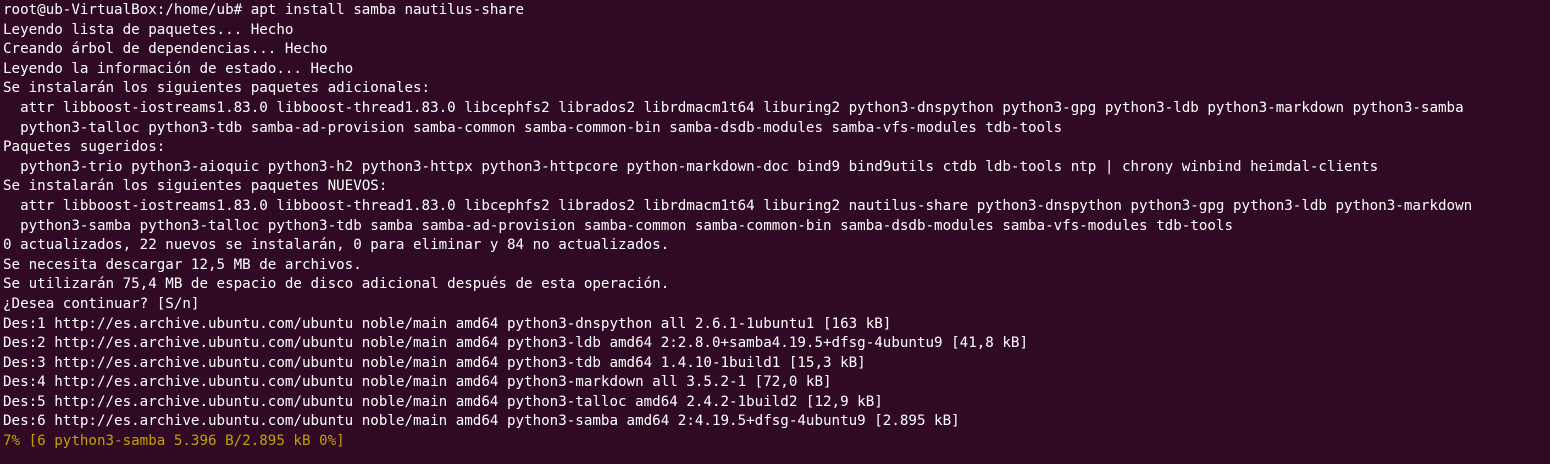 This screenshot has height=464, width=1550. Describe the element at coordinates (101, 303) in the screenshot. I see `confirm-prompt-line: ¿Desea continuar? [S/n]` at that location.